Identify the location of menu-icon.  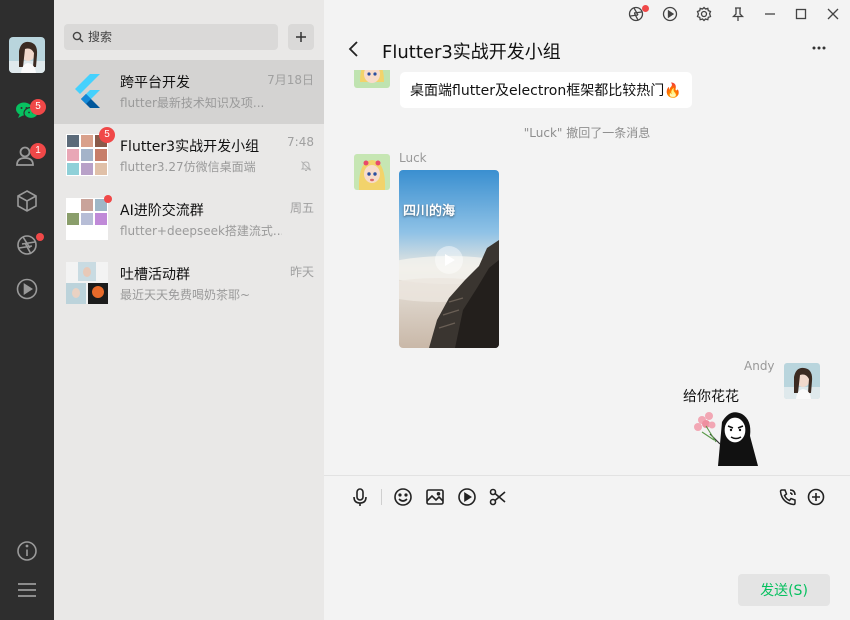
(27, 590).